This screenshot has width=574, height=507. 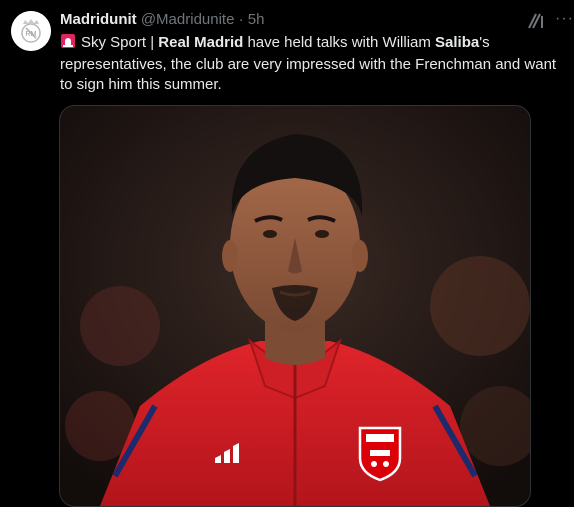 I want to click on rotating-light-icon, so click(x=68, y=44).